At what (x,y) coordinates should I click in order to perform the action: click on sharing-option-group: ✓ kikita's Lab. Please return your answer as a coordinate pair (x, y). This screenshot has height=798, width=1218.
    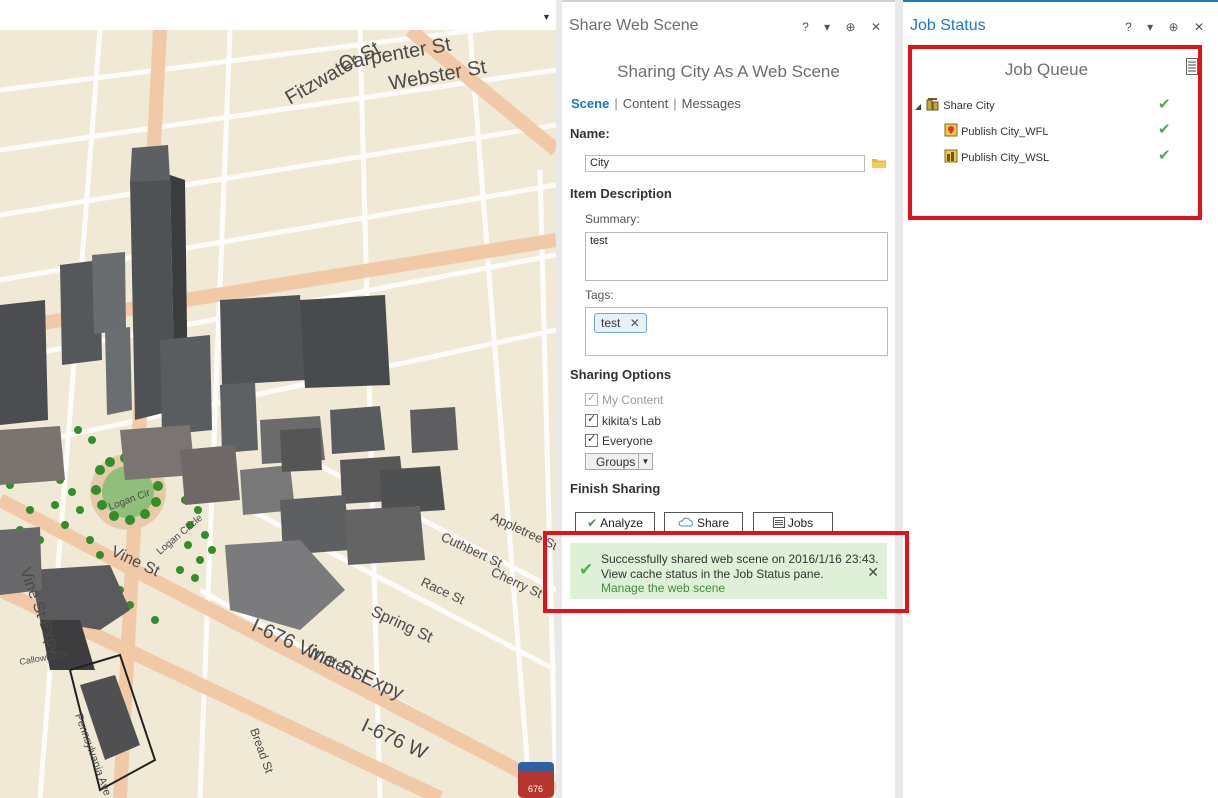
    Looking at the image, I should click on (623, 420).